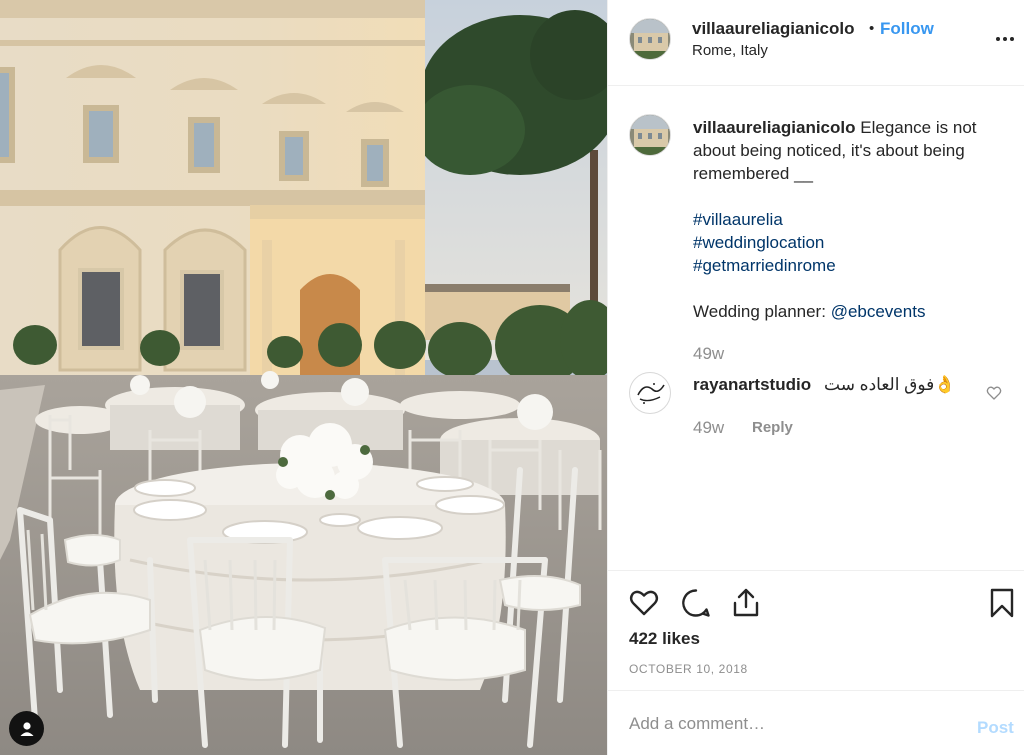 This screenshot has height=755, width=1024. What do you see at coordinates (816, 630) in the screenshot?
I see `post-actions: 422 likes OCTOBER 10, 2018` at bounding box center [816, 630].